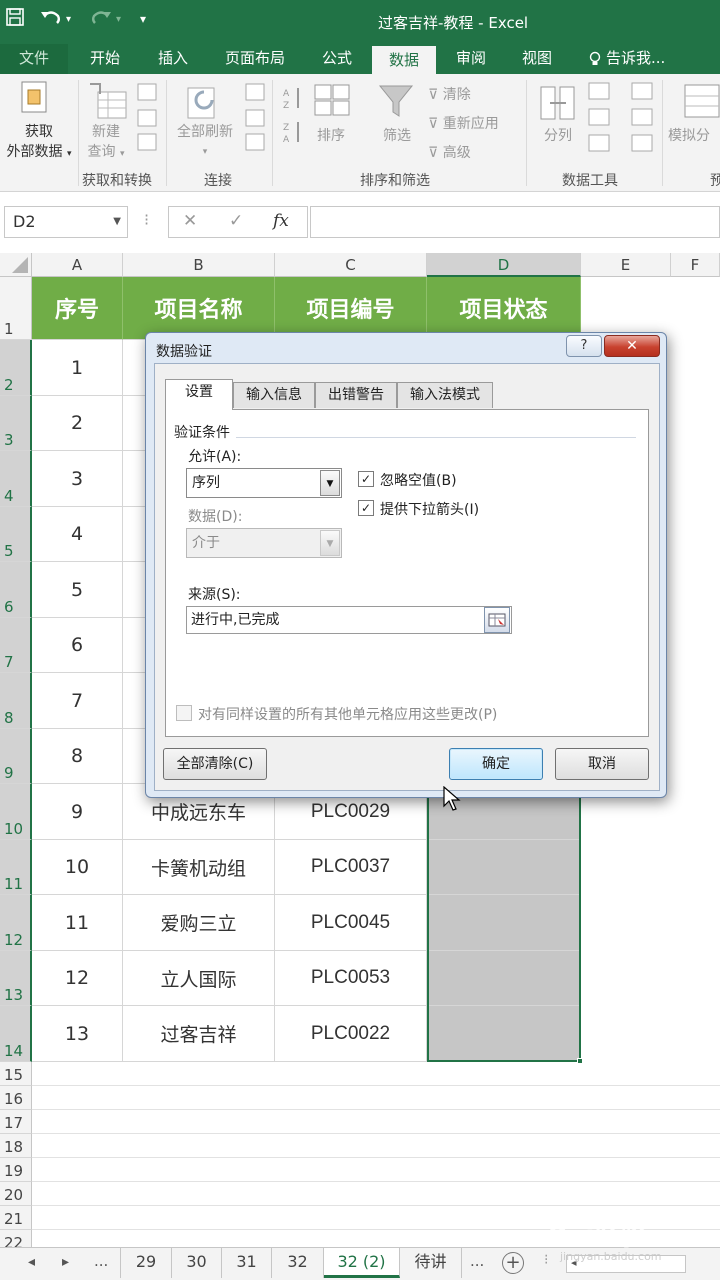  I want to click on cell-serial: 6, so click(77, 645).